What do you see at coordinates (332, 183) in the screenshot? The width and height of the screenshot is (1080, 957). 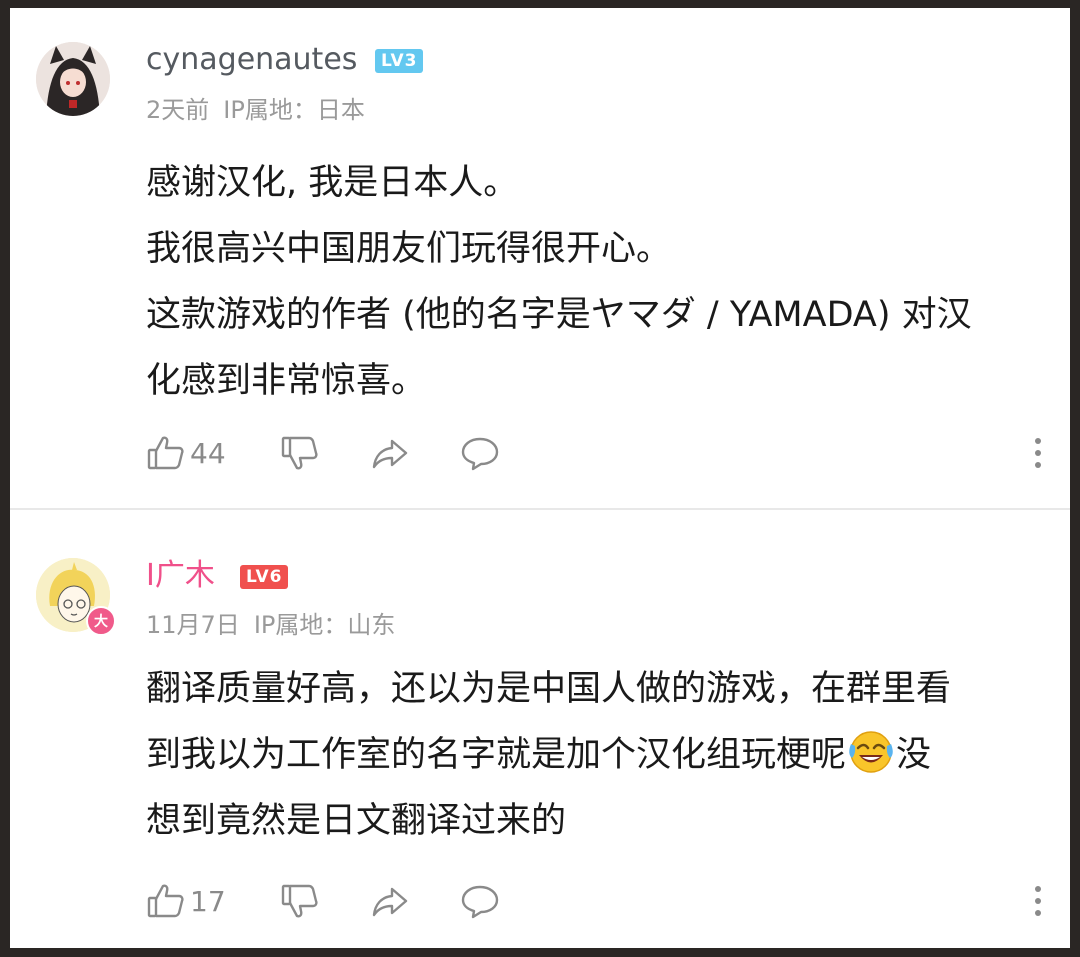 I see `comment-line: 感谢汉化, 我是日本人。` at bounding box center [332, 183].